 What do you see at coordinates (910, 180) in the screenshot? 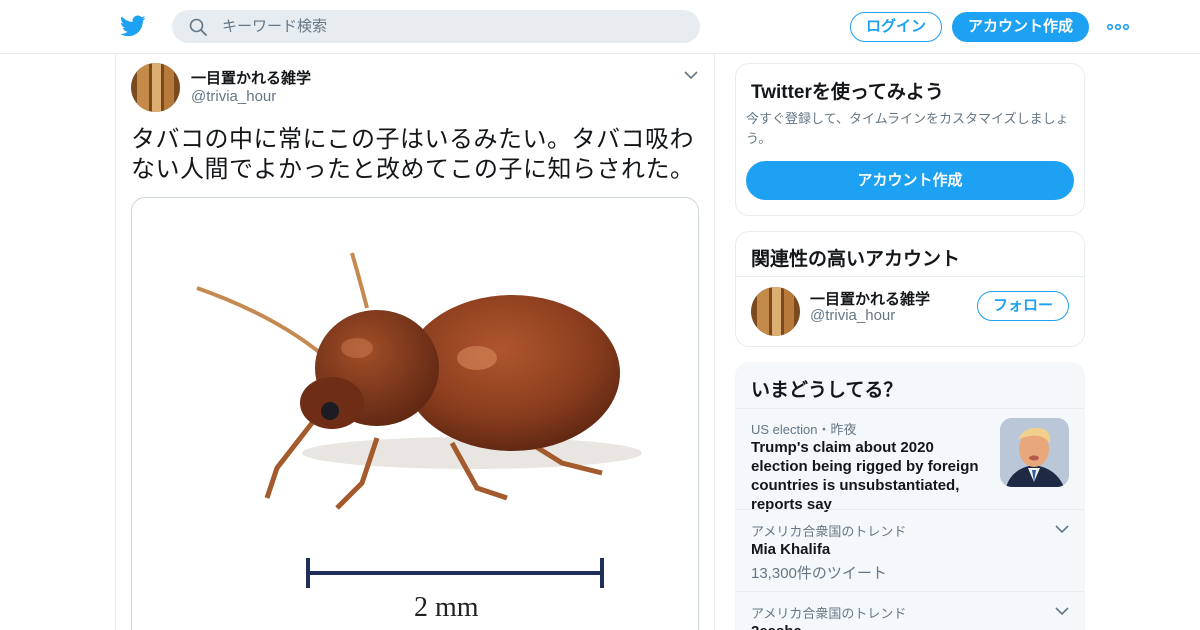
I see `signup-card-button: アカウント作成` at bounding box center [910, 180].